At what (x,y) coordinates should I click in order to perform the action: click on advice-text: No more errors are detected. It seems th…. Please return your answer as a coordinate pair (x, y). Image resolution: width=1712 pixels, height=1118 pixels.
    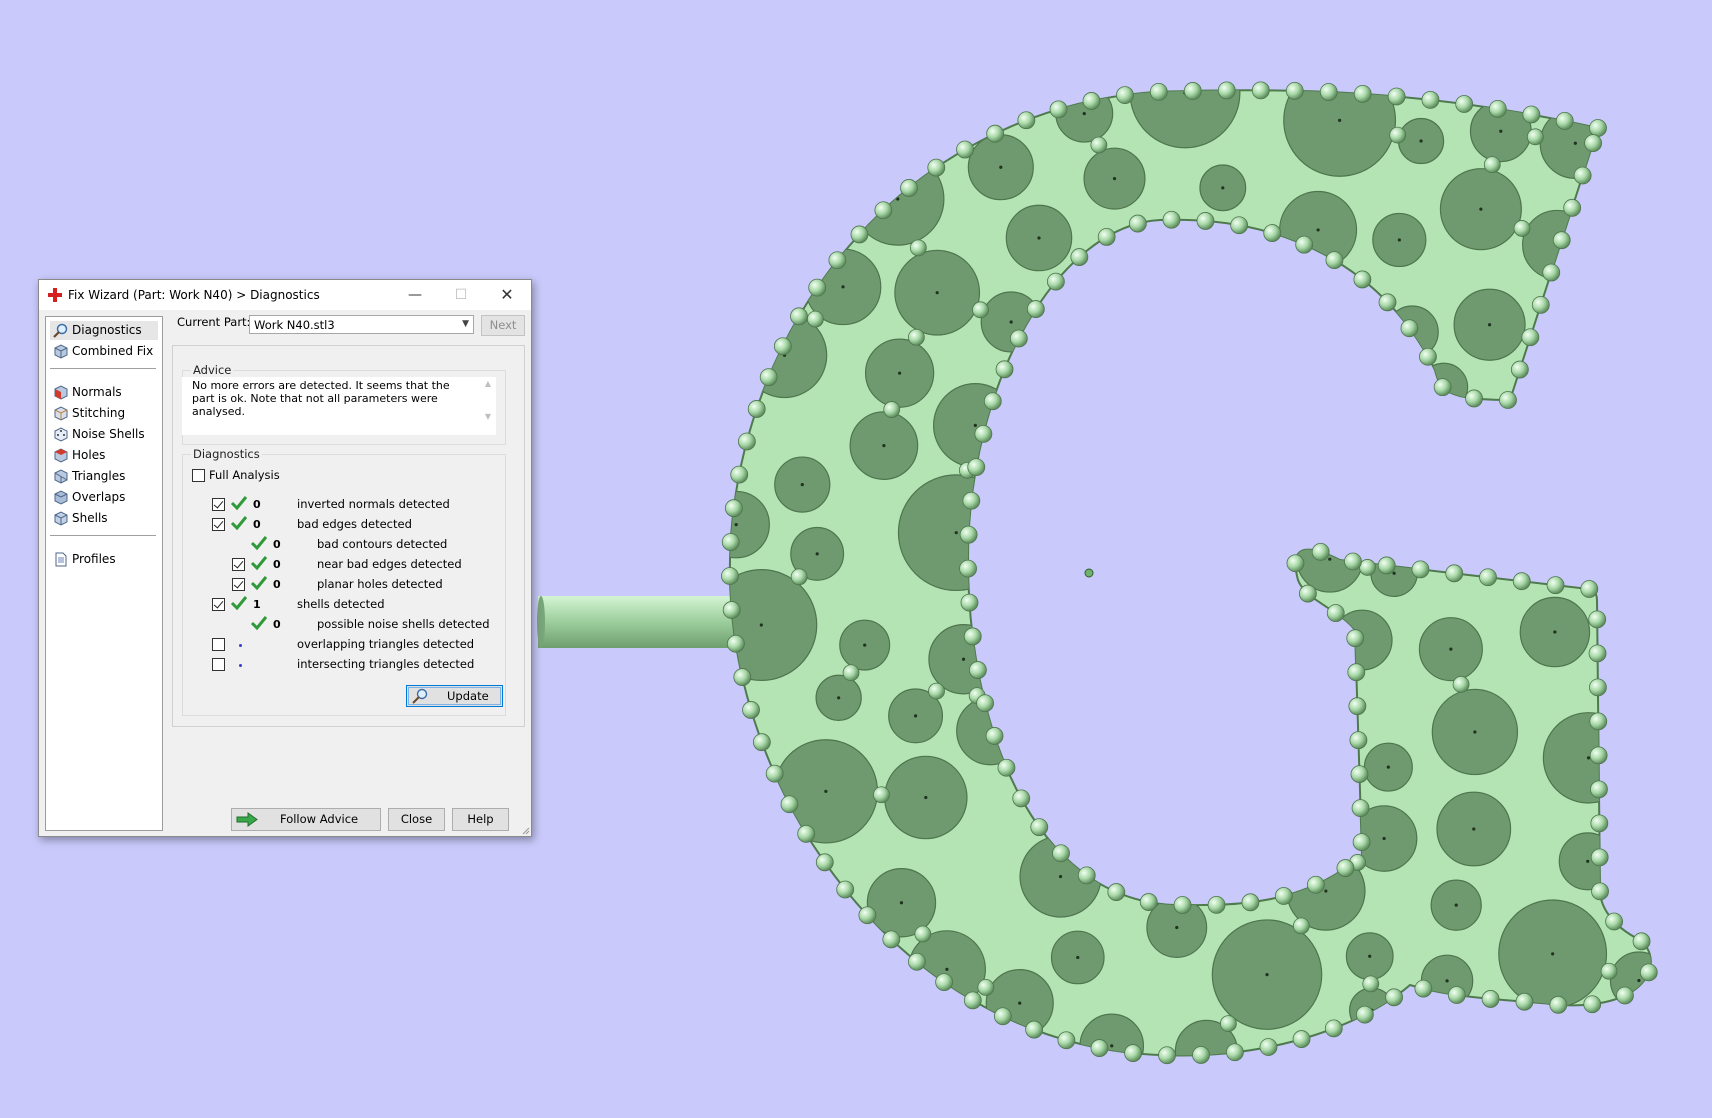
    Looking at the image, I should click on (321, 398).